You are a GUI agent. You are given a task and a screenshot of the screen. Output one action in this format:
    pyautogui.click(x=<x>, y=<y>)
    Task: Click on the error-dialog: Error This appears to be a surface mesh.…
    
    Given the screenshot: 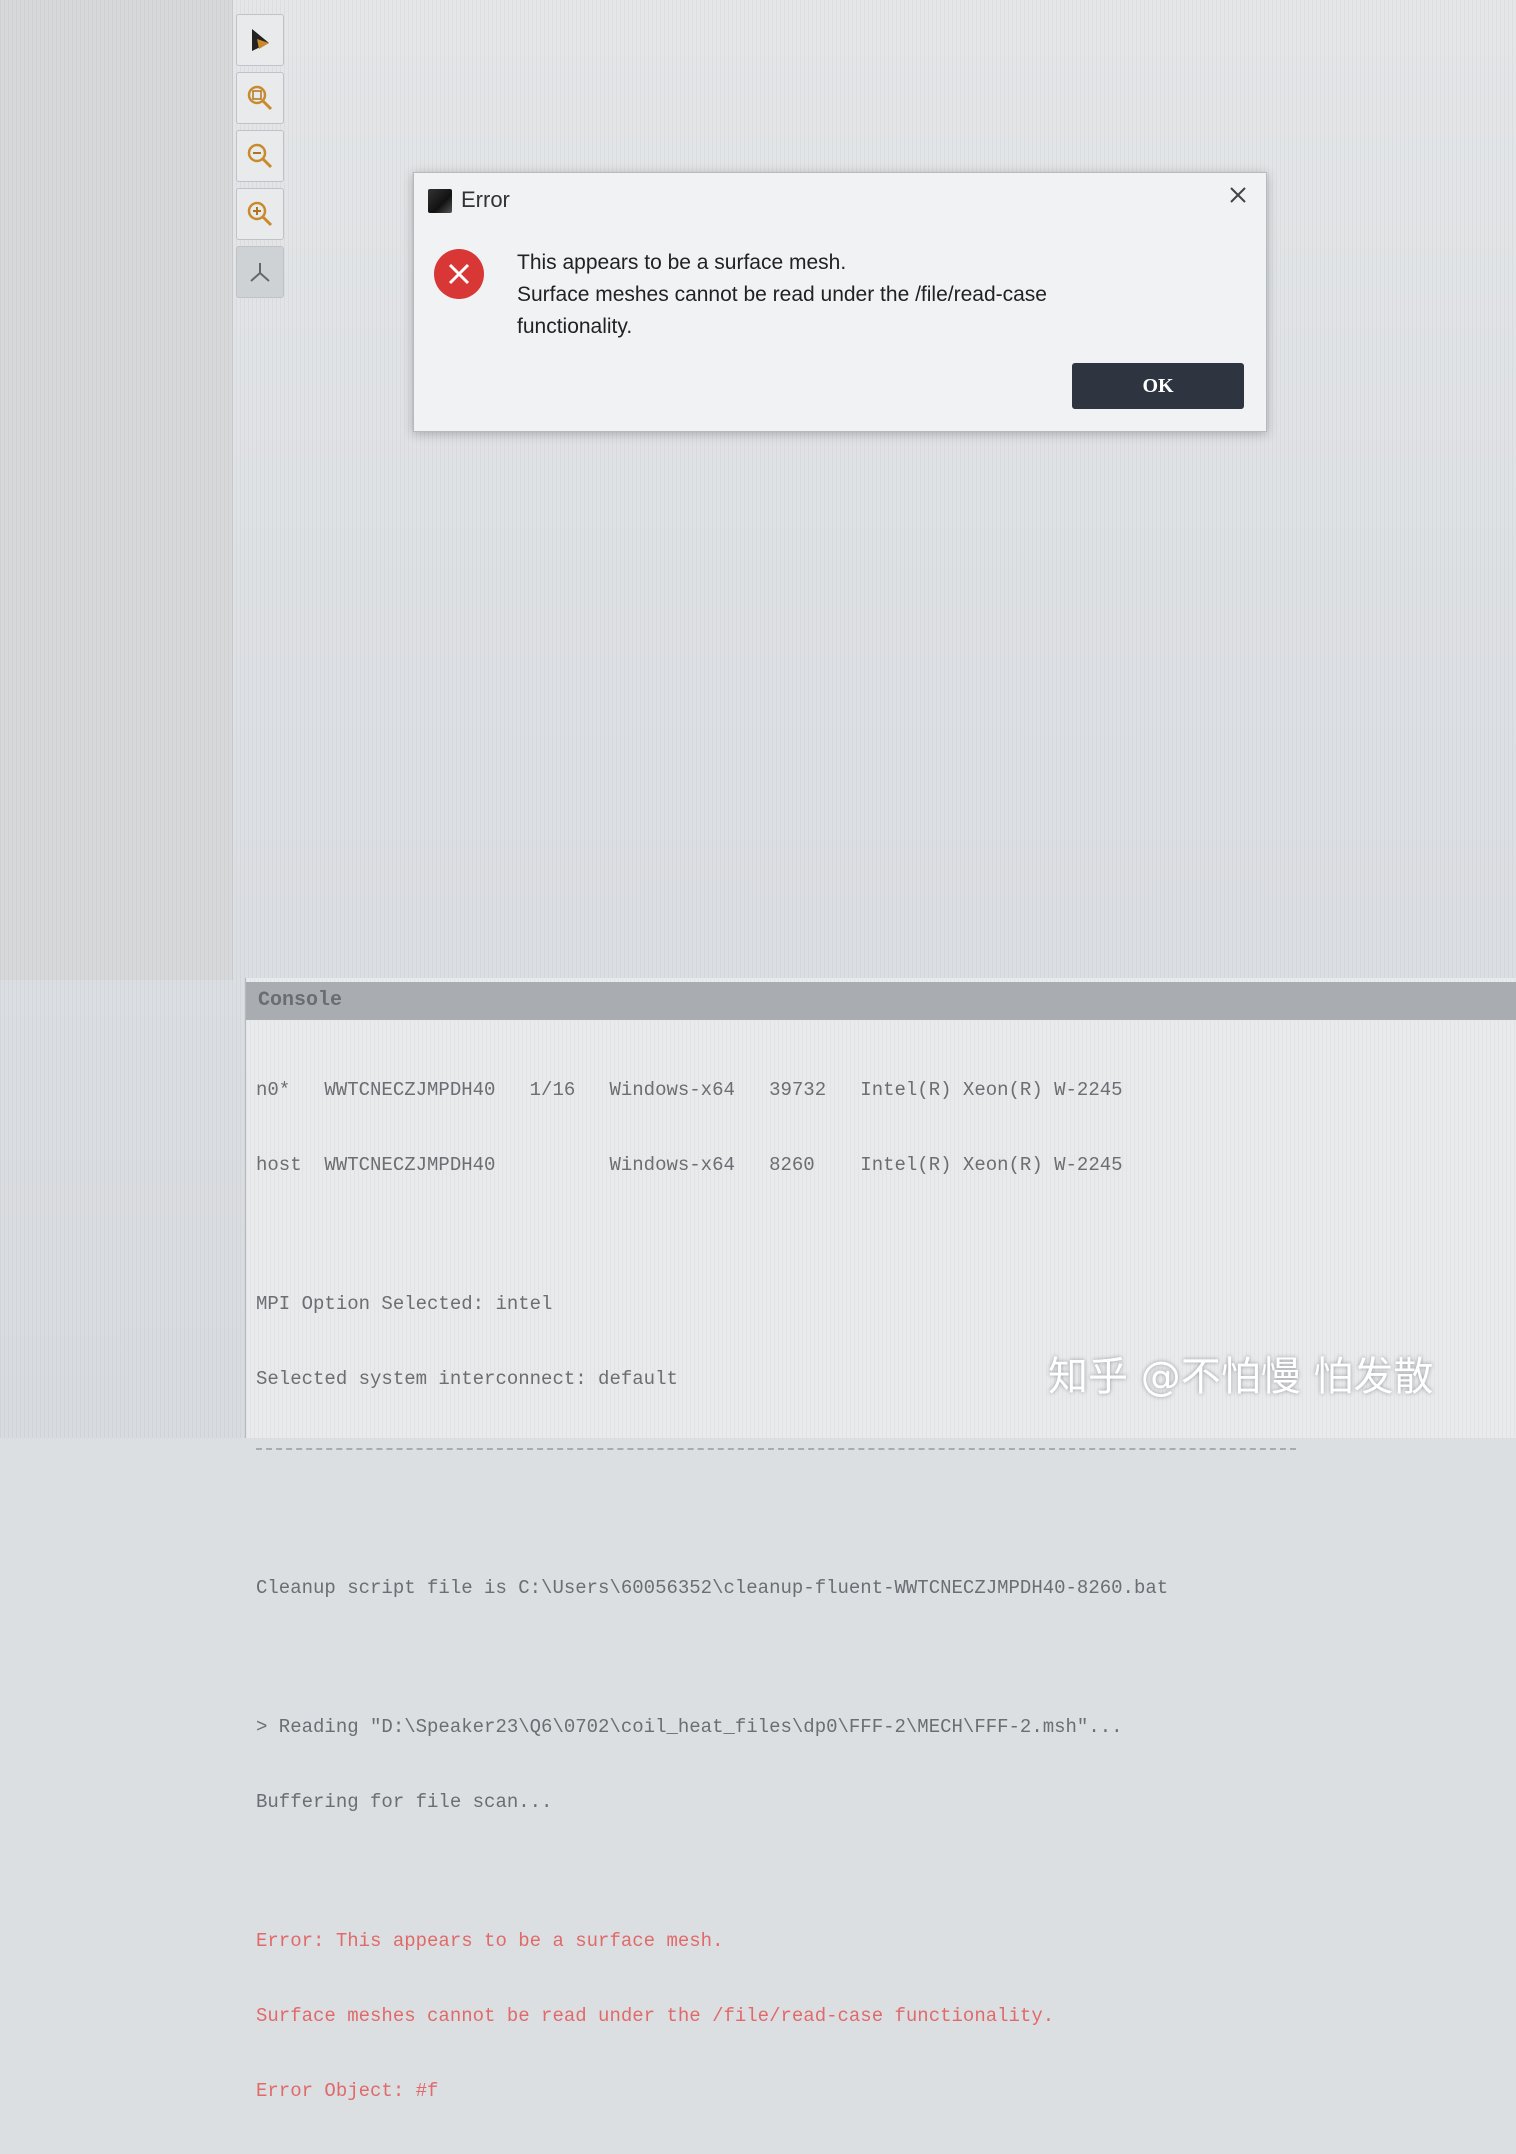 What is the action you would take?
    pyautogui.click(x=840, y=302)
    